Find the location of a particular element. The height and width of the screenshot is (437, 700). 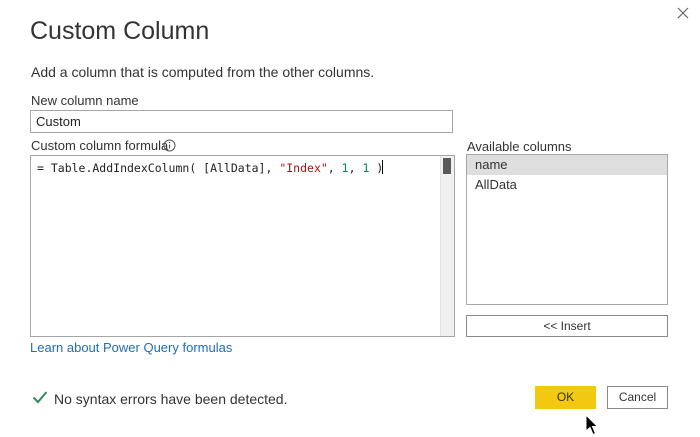

formula-number: 1 is located at coordinates (345, 168).